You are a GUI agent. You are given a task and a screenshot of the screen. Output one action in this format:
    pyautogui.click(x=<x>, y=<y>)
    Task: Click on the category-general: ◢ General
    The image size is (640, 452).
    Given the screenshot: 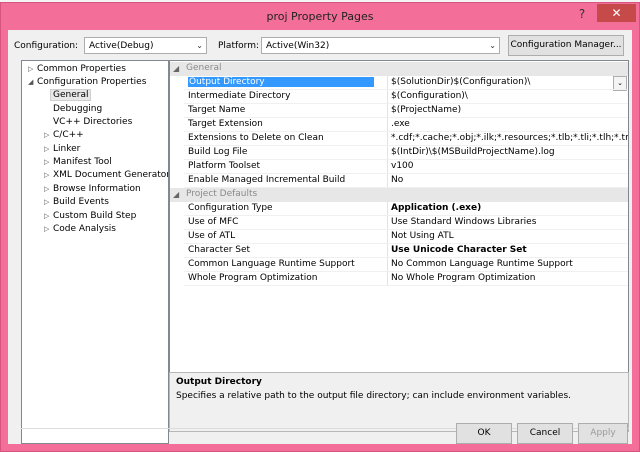 What is the action you would take?
    pyautogui.click(x=399, y=69)
    